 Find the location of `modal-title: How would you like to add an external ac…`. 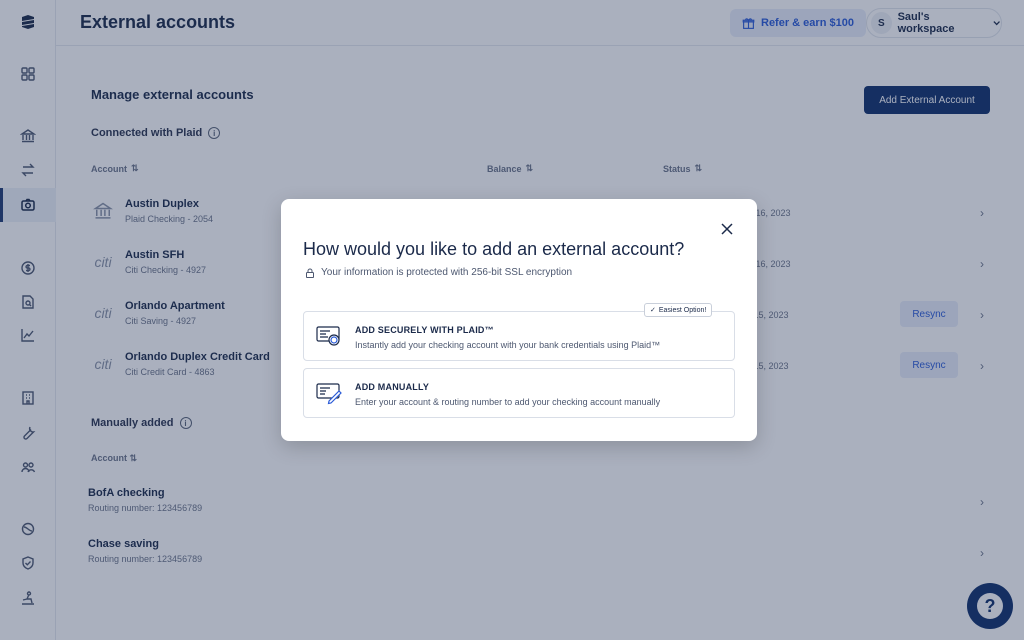

modal-title: How would you like to add an external ac… is located at coordinates (494, 249).